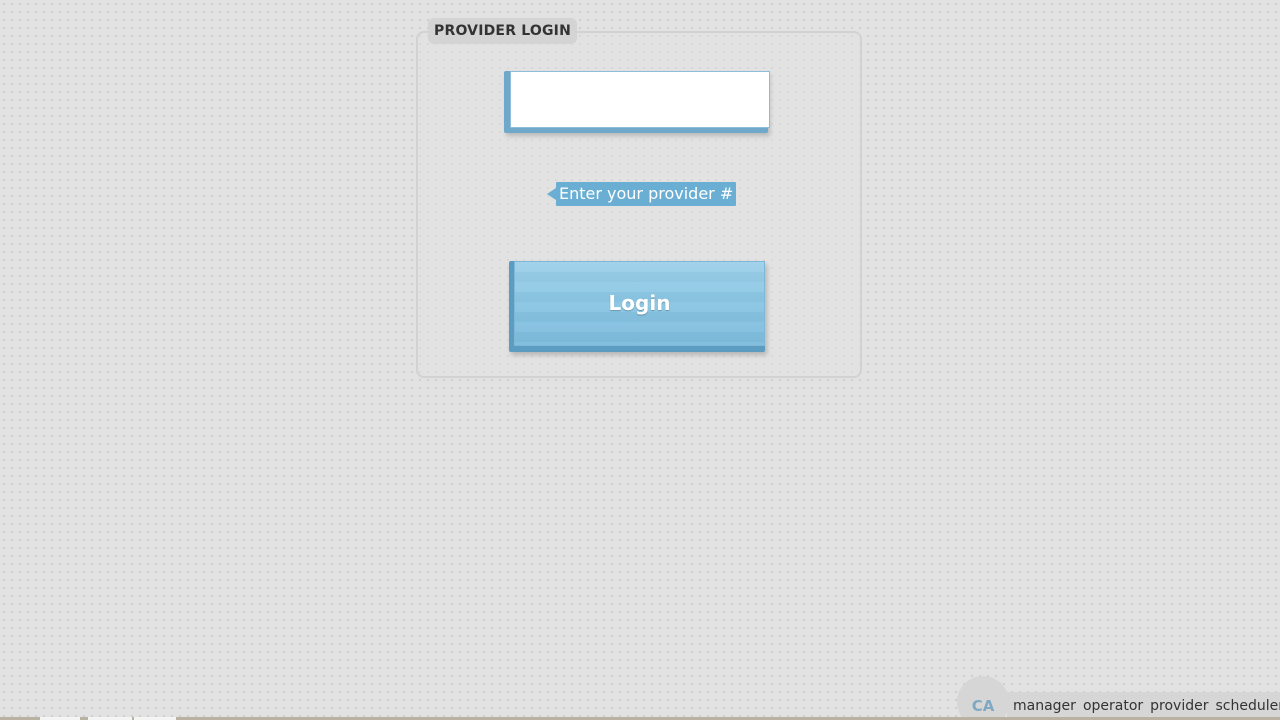 Image resolution: width=1280 pixels, height=720 pixels. I want to click on nav-link-provider: provider, so click(1179, 706).